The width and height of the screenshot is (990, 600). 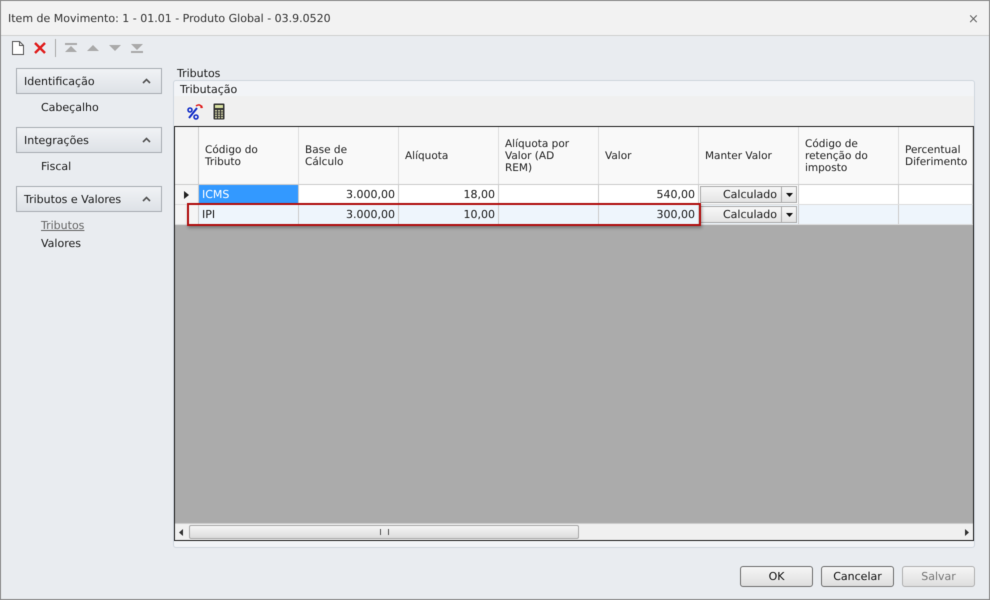 What do you see at coordinates (449, 194) in the screenshot?
I see `table-cell: 18,00` at bounding box center [449, 194].